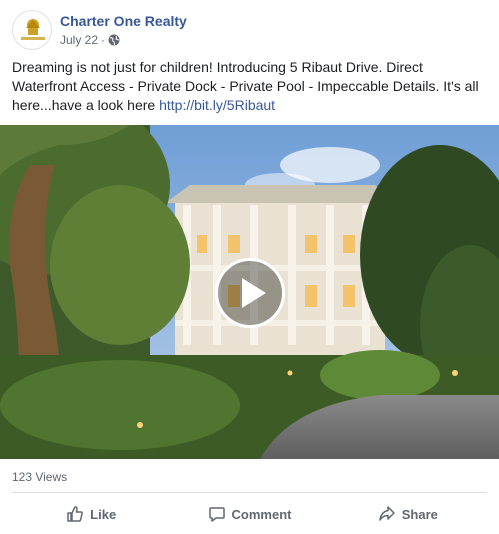 The height and width of the screenshot is (534, 499). I want to click on logo-icon, so click(33, 29).